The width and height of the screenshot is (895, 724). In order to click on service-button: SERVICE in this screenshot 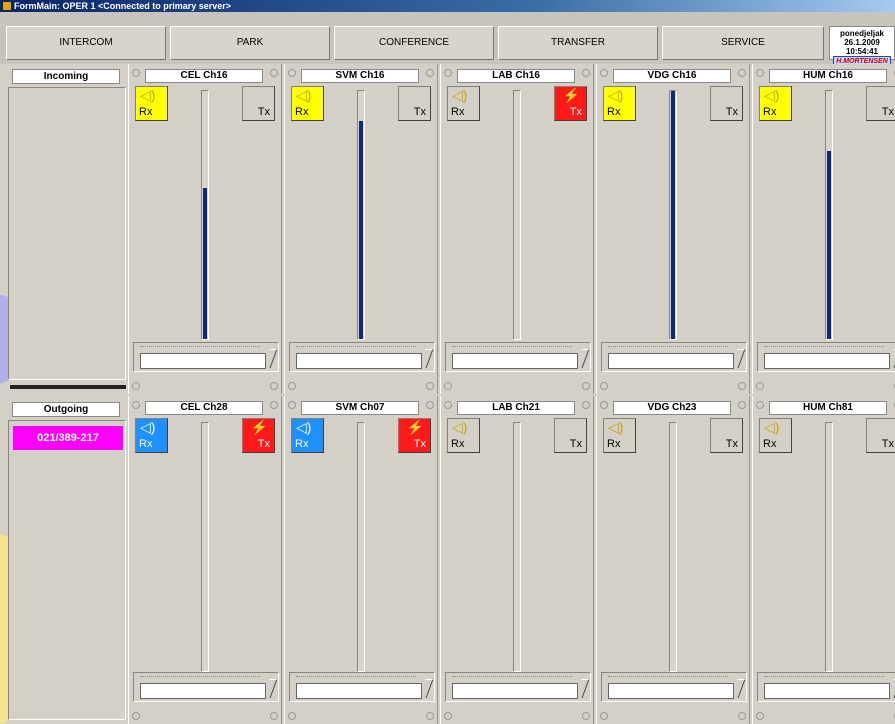, I will do `click(743, 43)`.